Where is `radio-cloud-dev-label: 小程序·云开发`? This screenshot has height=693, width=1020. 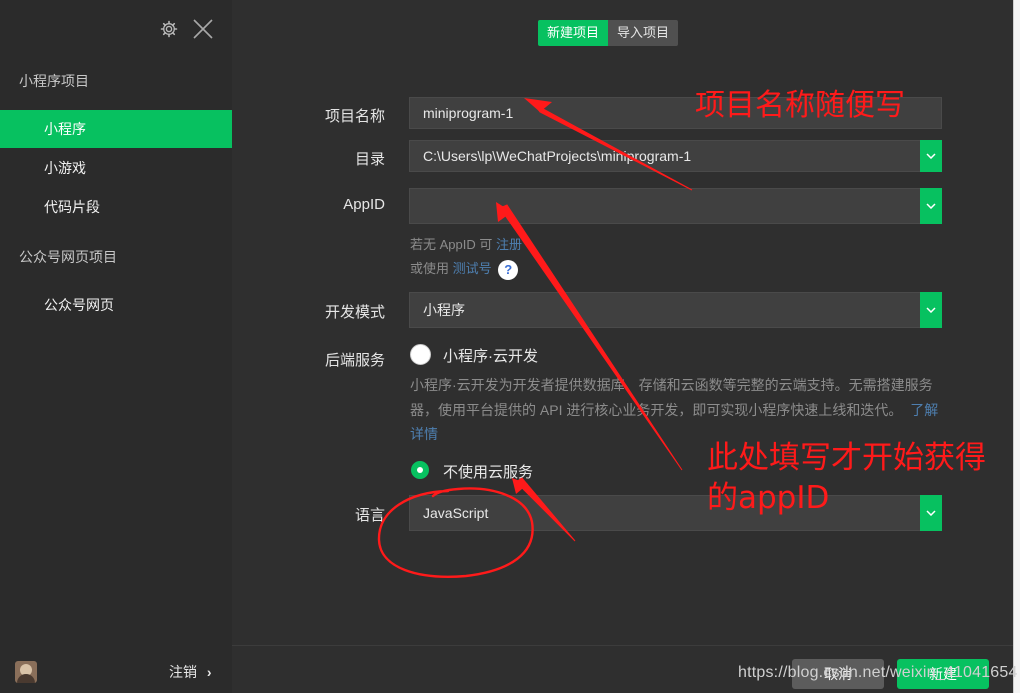 radio-cloud-dev-label: 小程序·云开发 is located at coordinates (490, 355).